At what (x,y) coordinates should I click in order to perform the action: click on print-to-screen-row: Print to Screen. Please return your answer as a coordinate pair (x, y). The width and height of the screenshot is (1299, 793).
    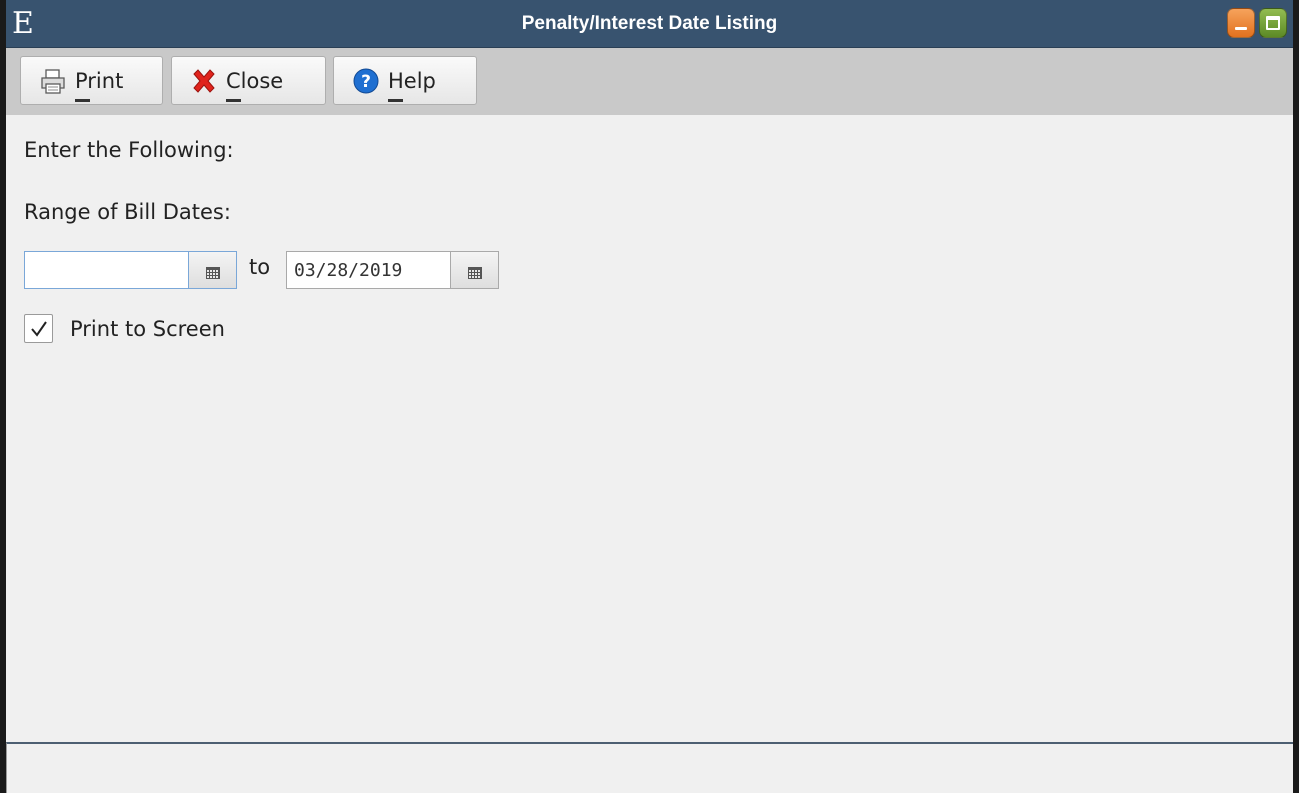
    Looking at the image, I should click on (124, 328).